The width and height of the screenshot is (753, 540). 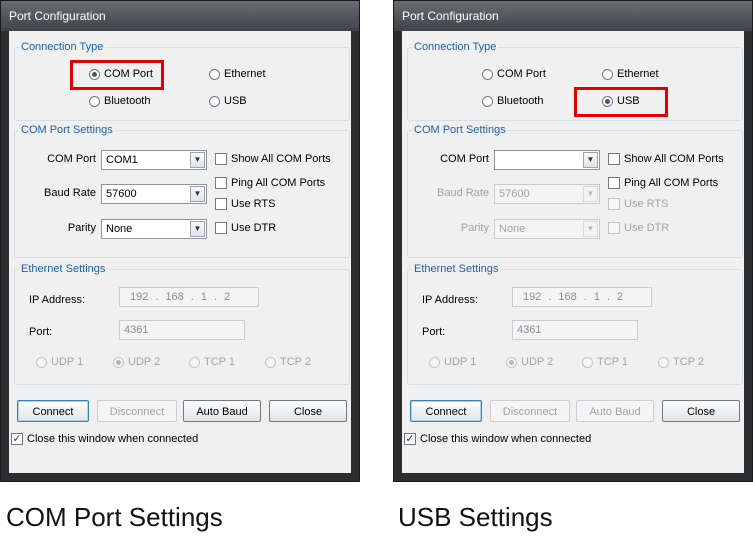 I want to click on checkbox-label: Show All COM Ports, so click(x=674, y=159).